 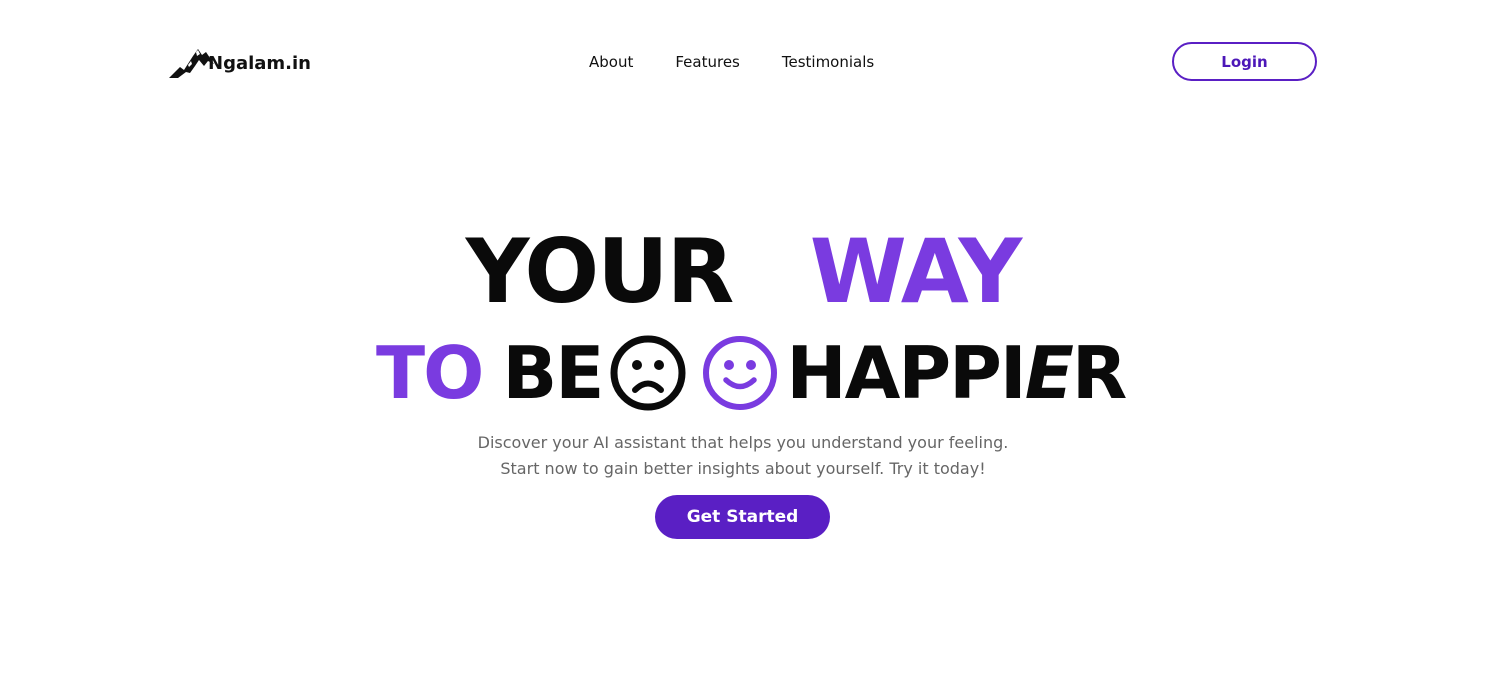 I want to click on get-started-button: Get Started, so click(x=742, y=517).